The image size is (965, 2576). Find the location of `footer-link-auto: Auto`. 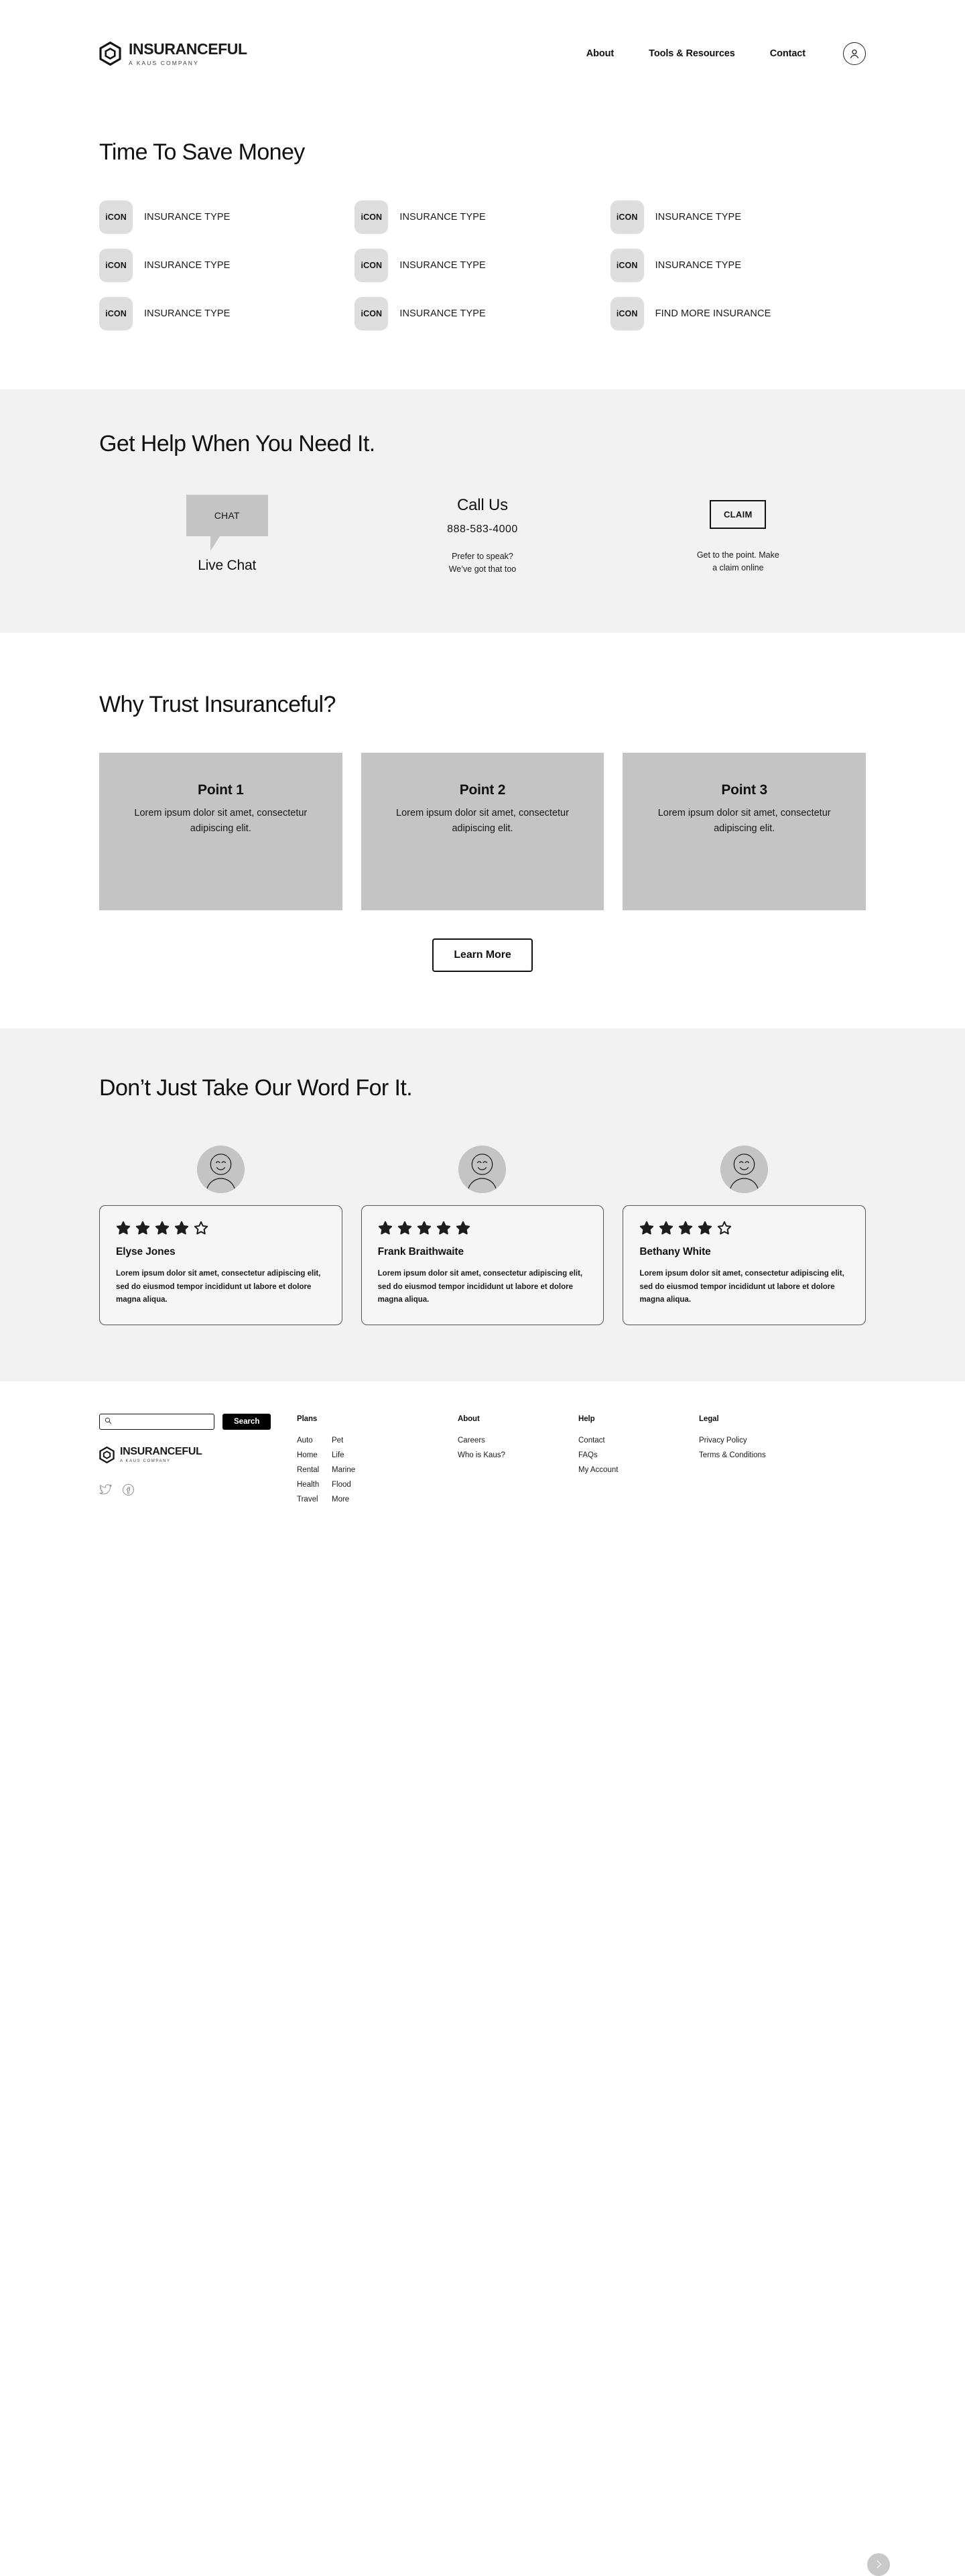

footer-link-auto: Auto is located at coordinates (314, 1441).